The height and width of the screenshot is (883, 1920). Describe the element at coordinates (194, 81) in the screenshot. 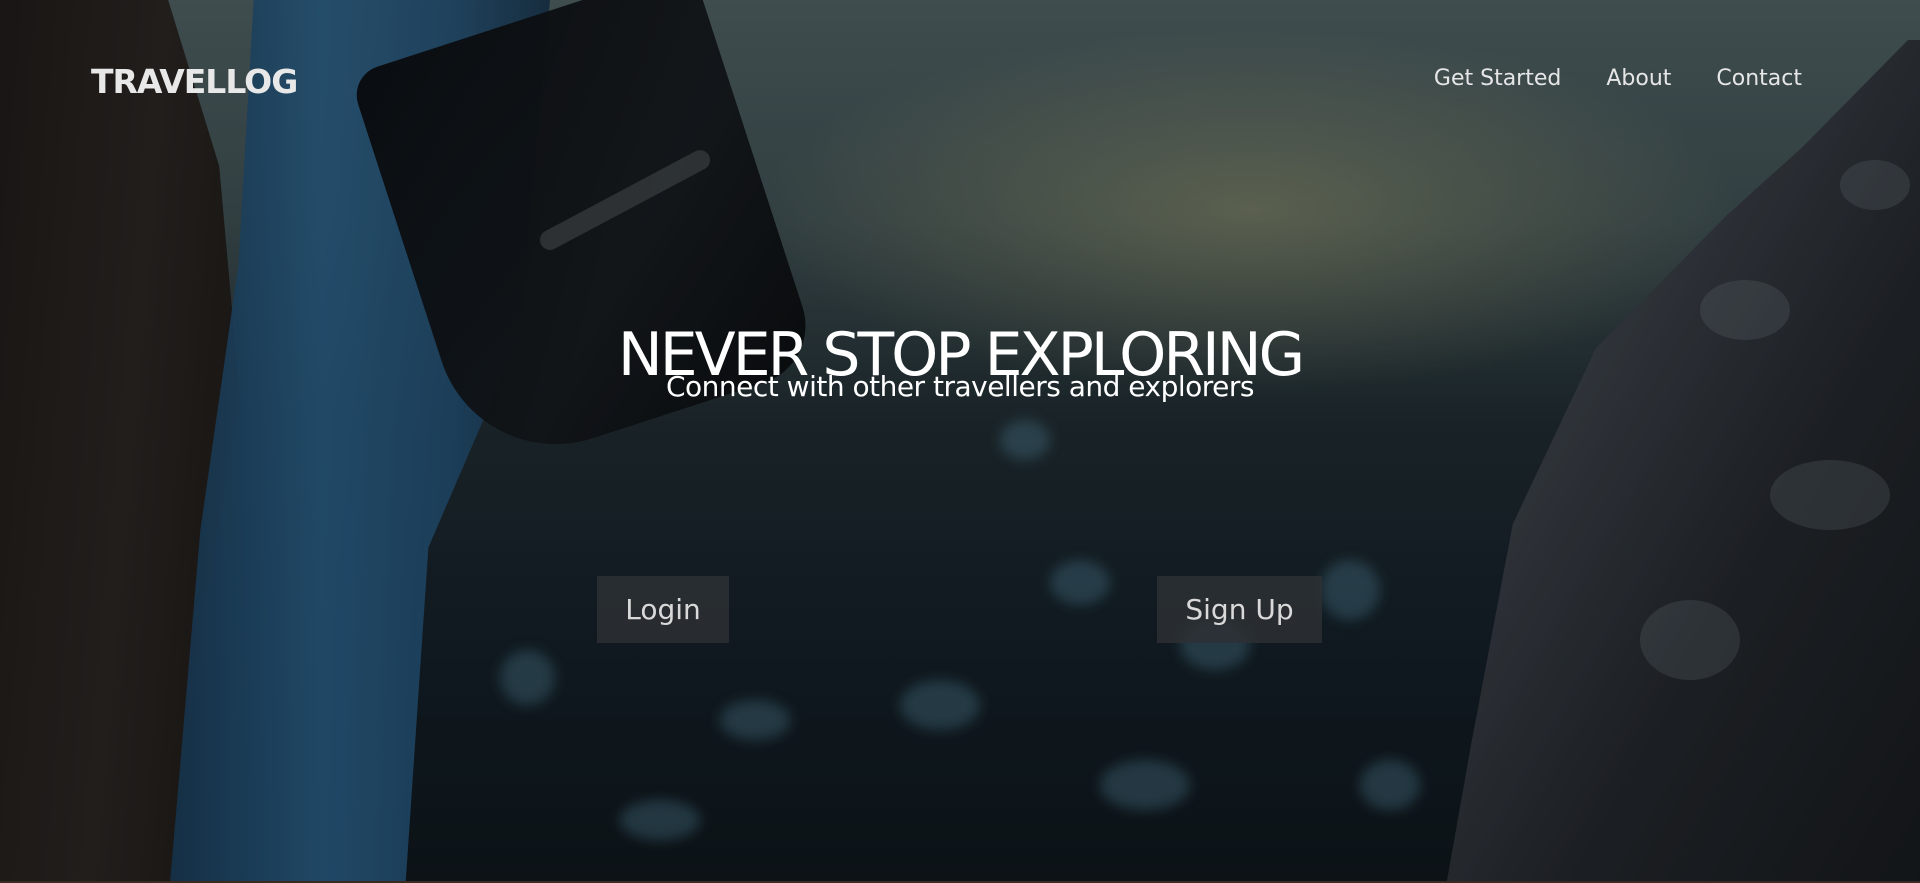

I see `logo: TRAVELLOG` at that location.